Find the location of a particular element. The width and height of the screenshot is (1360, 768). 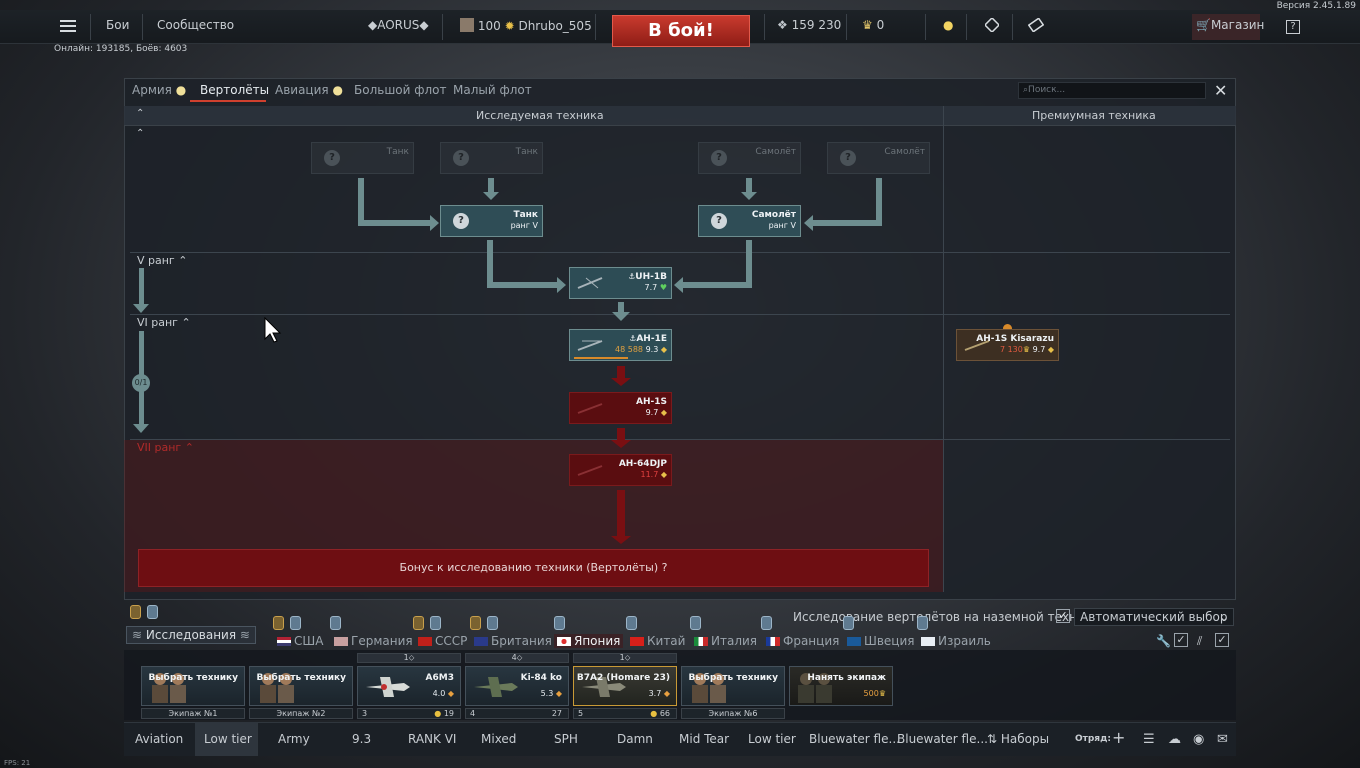

crew-slot-b7a2: B7A2 (Homare 23) 3.7 ◆ is located at coordinates (625, 686).